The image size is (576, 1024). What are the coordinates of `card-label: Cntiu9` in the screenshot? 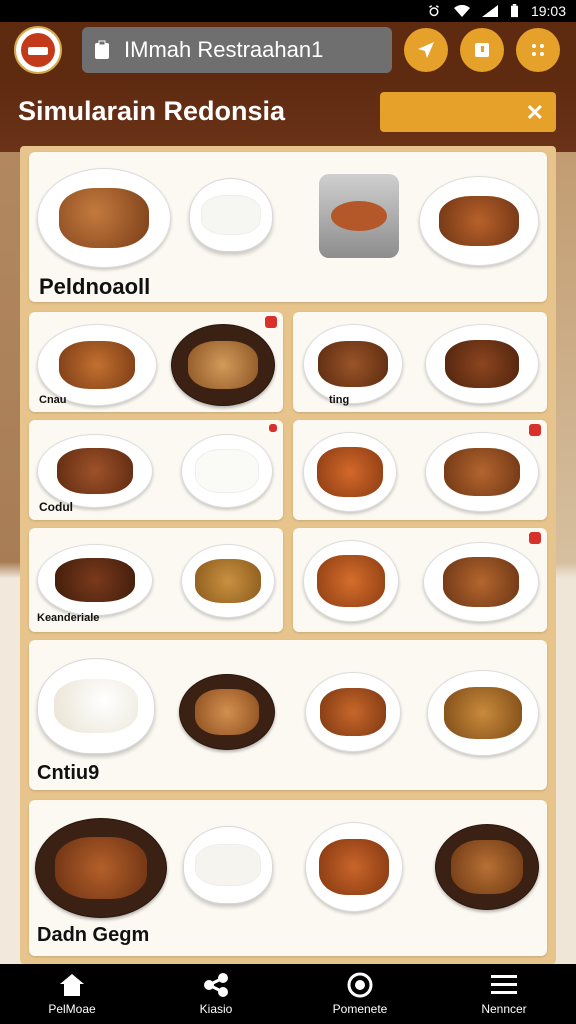 It's located at (68, 773).